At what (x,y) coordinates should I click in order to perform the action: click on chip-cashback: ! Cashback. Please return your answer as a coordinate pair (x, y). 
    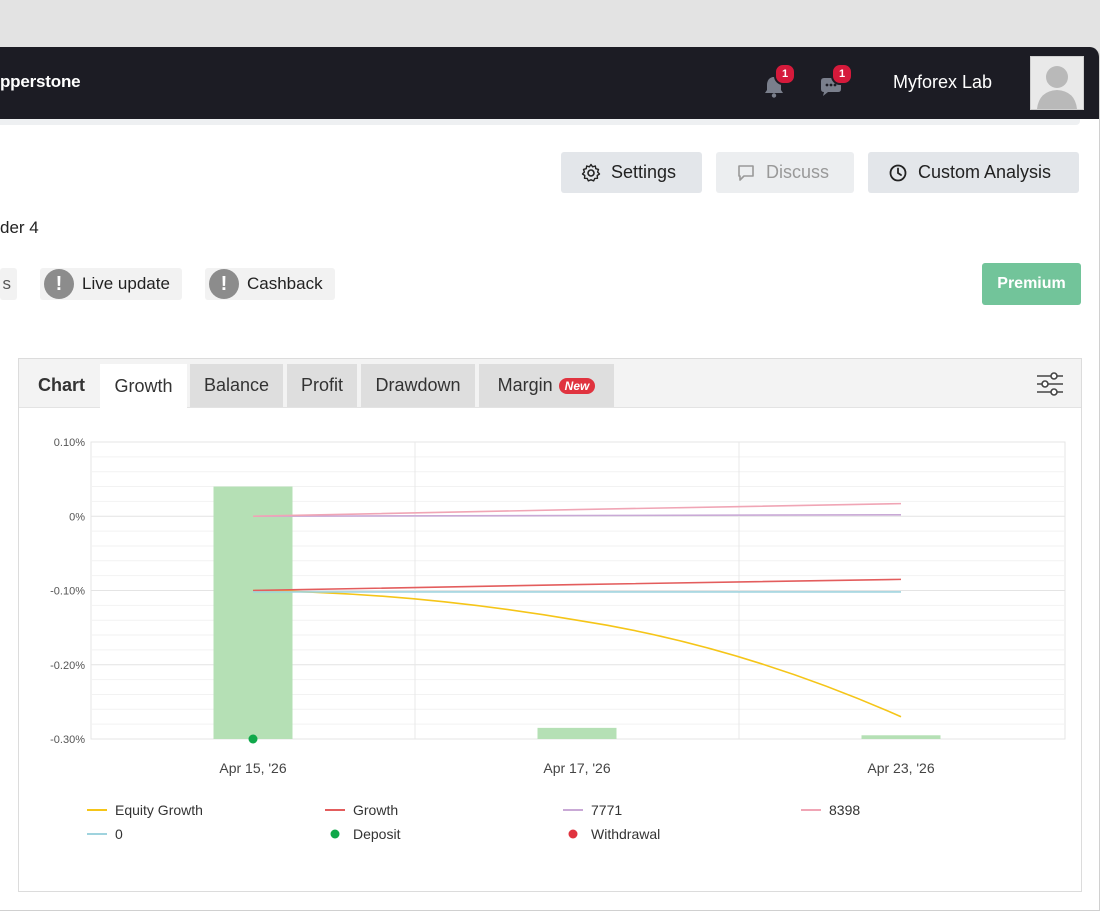
    Looking at the image, I should click on (270, 284).